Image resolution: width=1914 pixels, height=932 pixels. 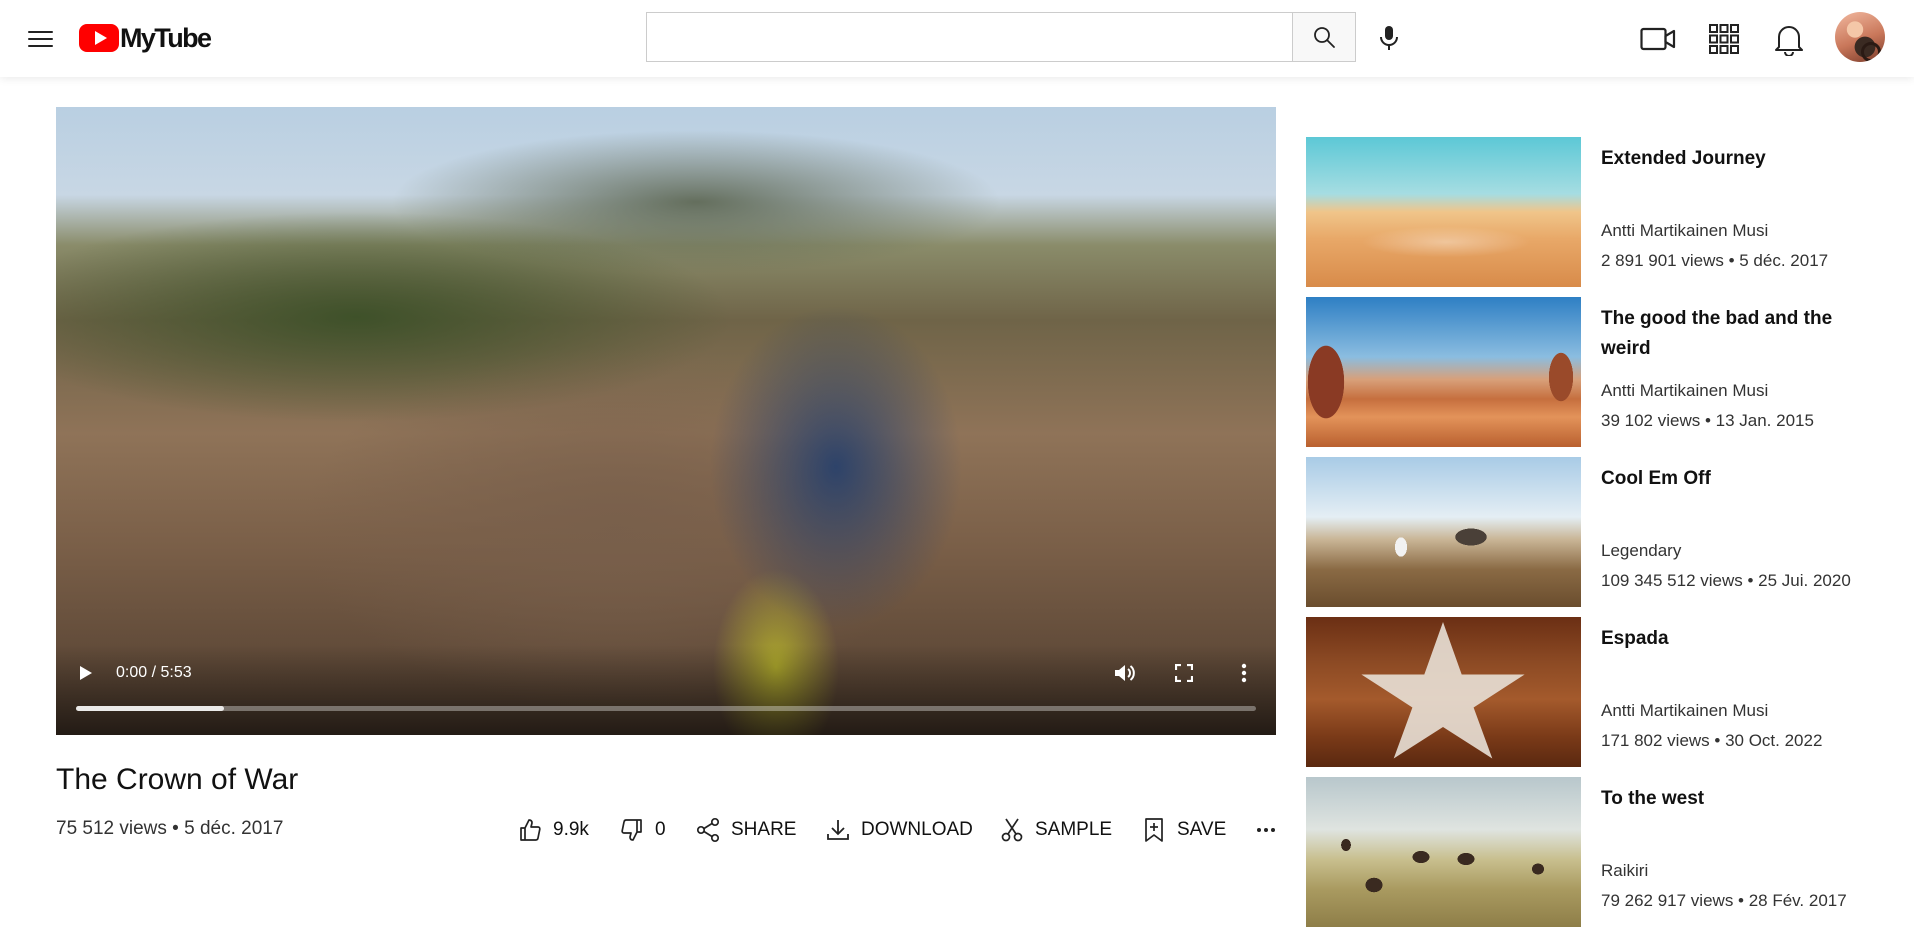 I want to click on fullscreen-icon, so click(x=1184, y=673).